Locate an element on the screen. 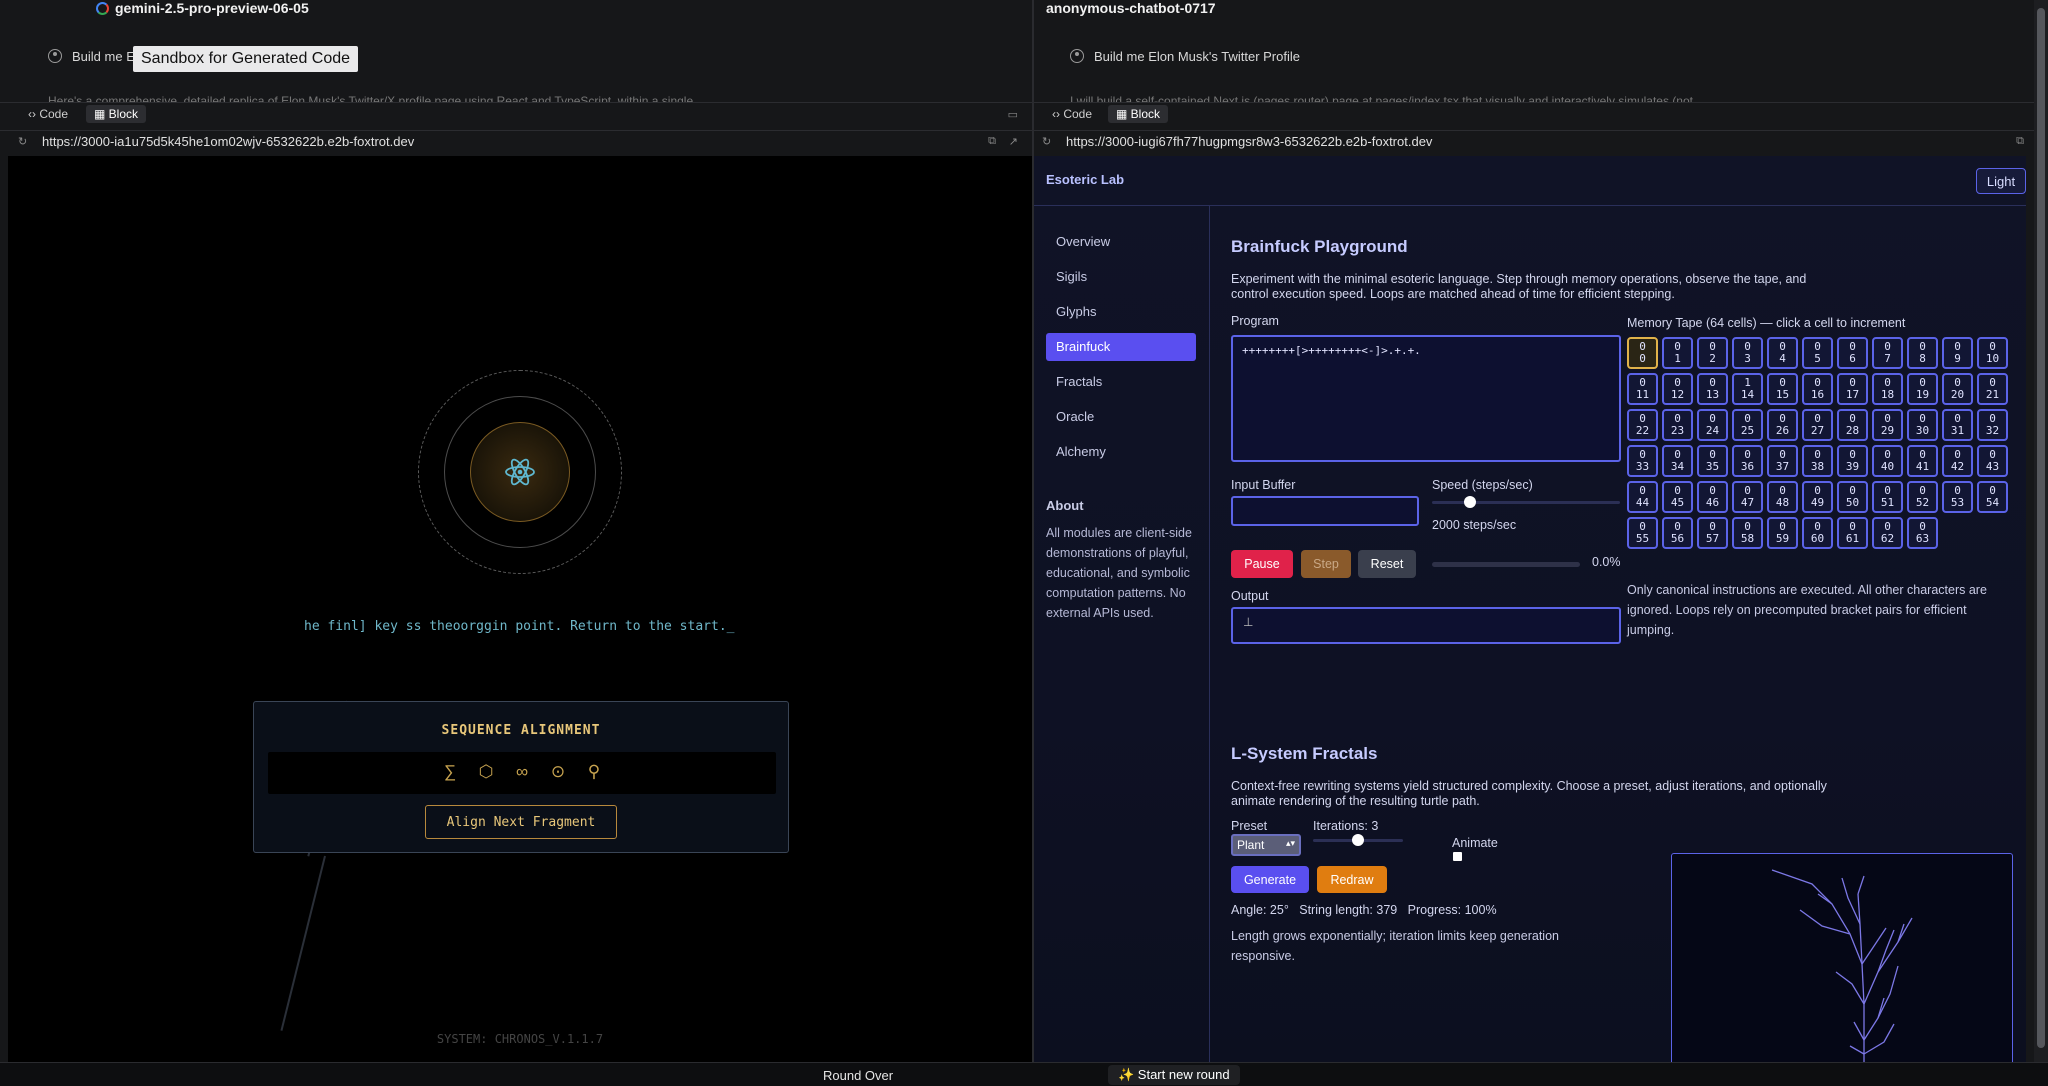 This screenshot has height=1086, width=2048. input-buffer-field is located at coordinates (1325, 511).